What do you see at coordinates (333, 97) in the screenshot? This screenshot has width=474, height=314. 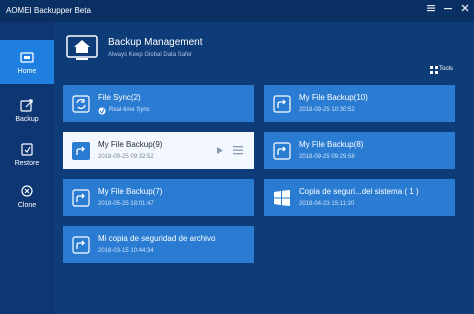 I see `card-title: My File Backup(10)` at bounding box center [333, 97].